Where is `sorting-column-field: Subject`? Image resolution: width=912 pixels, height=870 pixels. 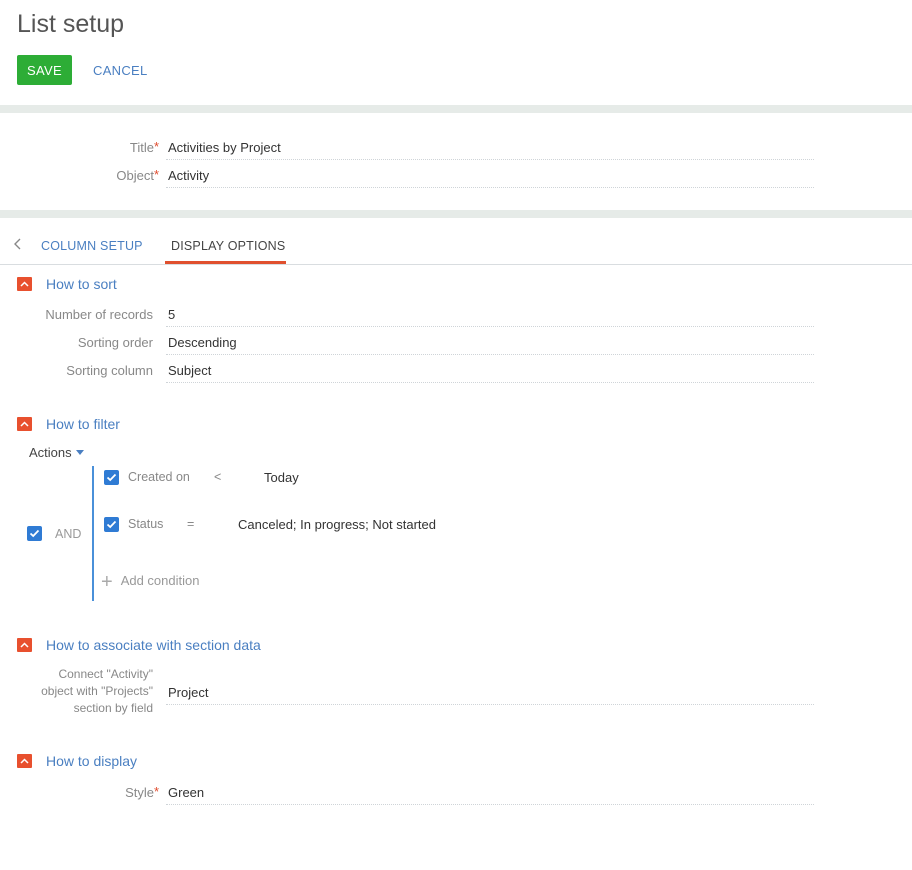
sorting-column-field: Subject is located at coordinates (189, 370).